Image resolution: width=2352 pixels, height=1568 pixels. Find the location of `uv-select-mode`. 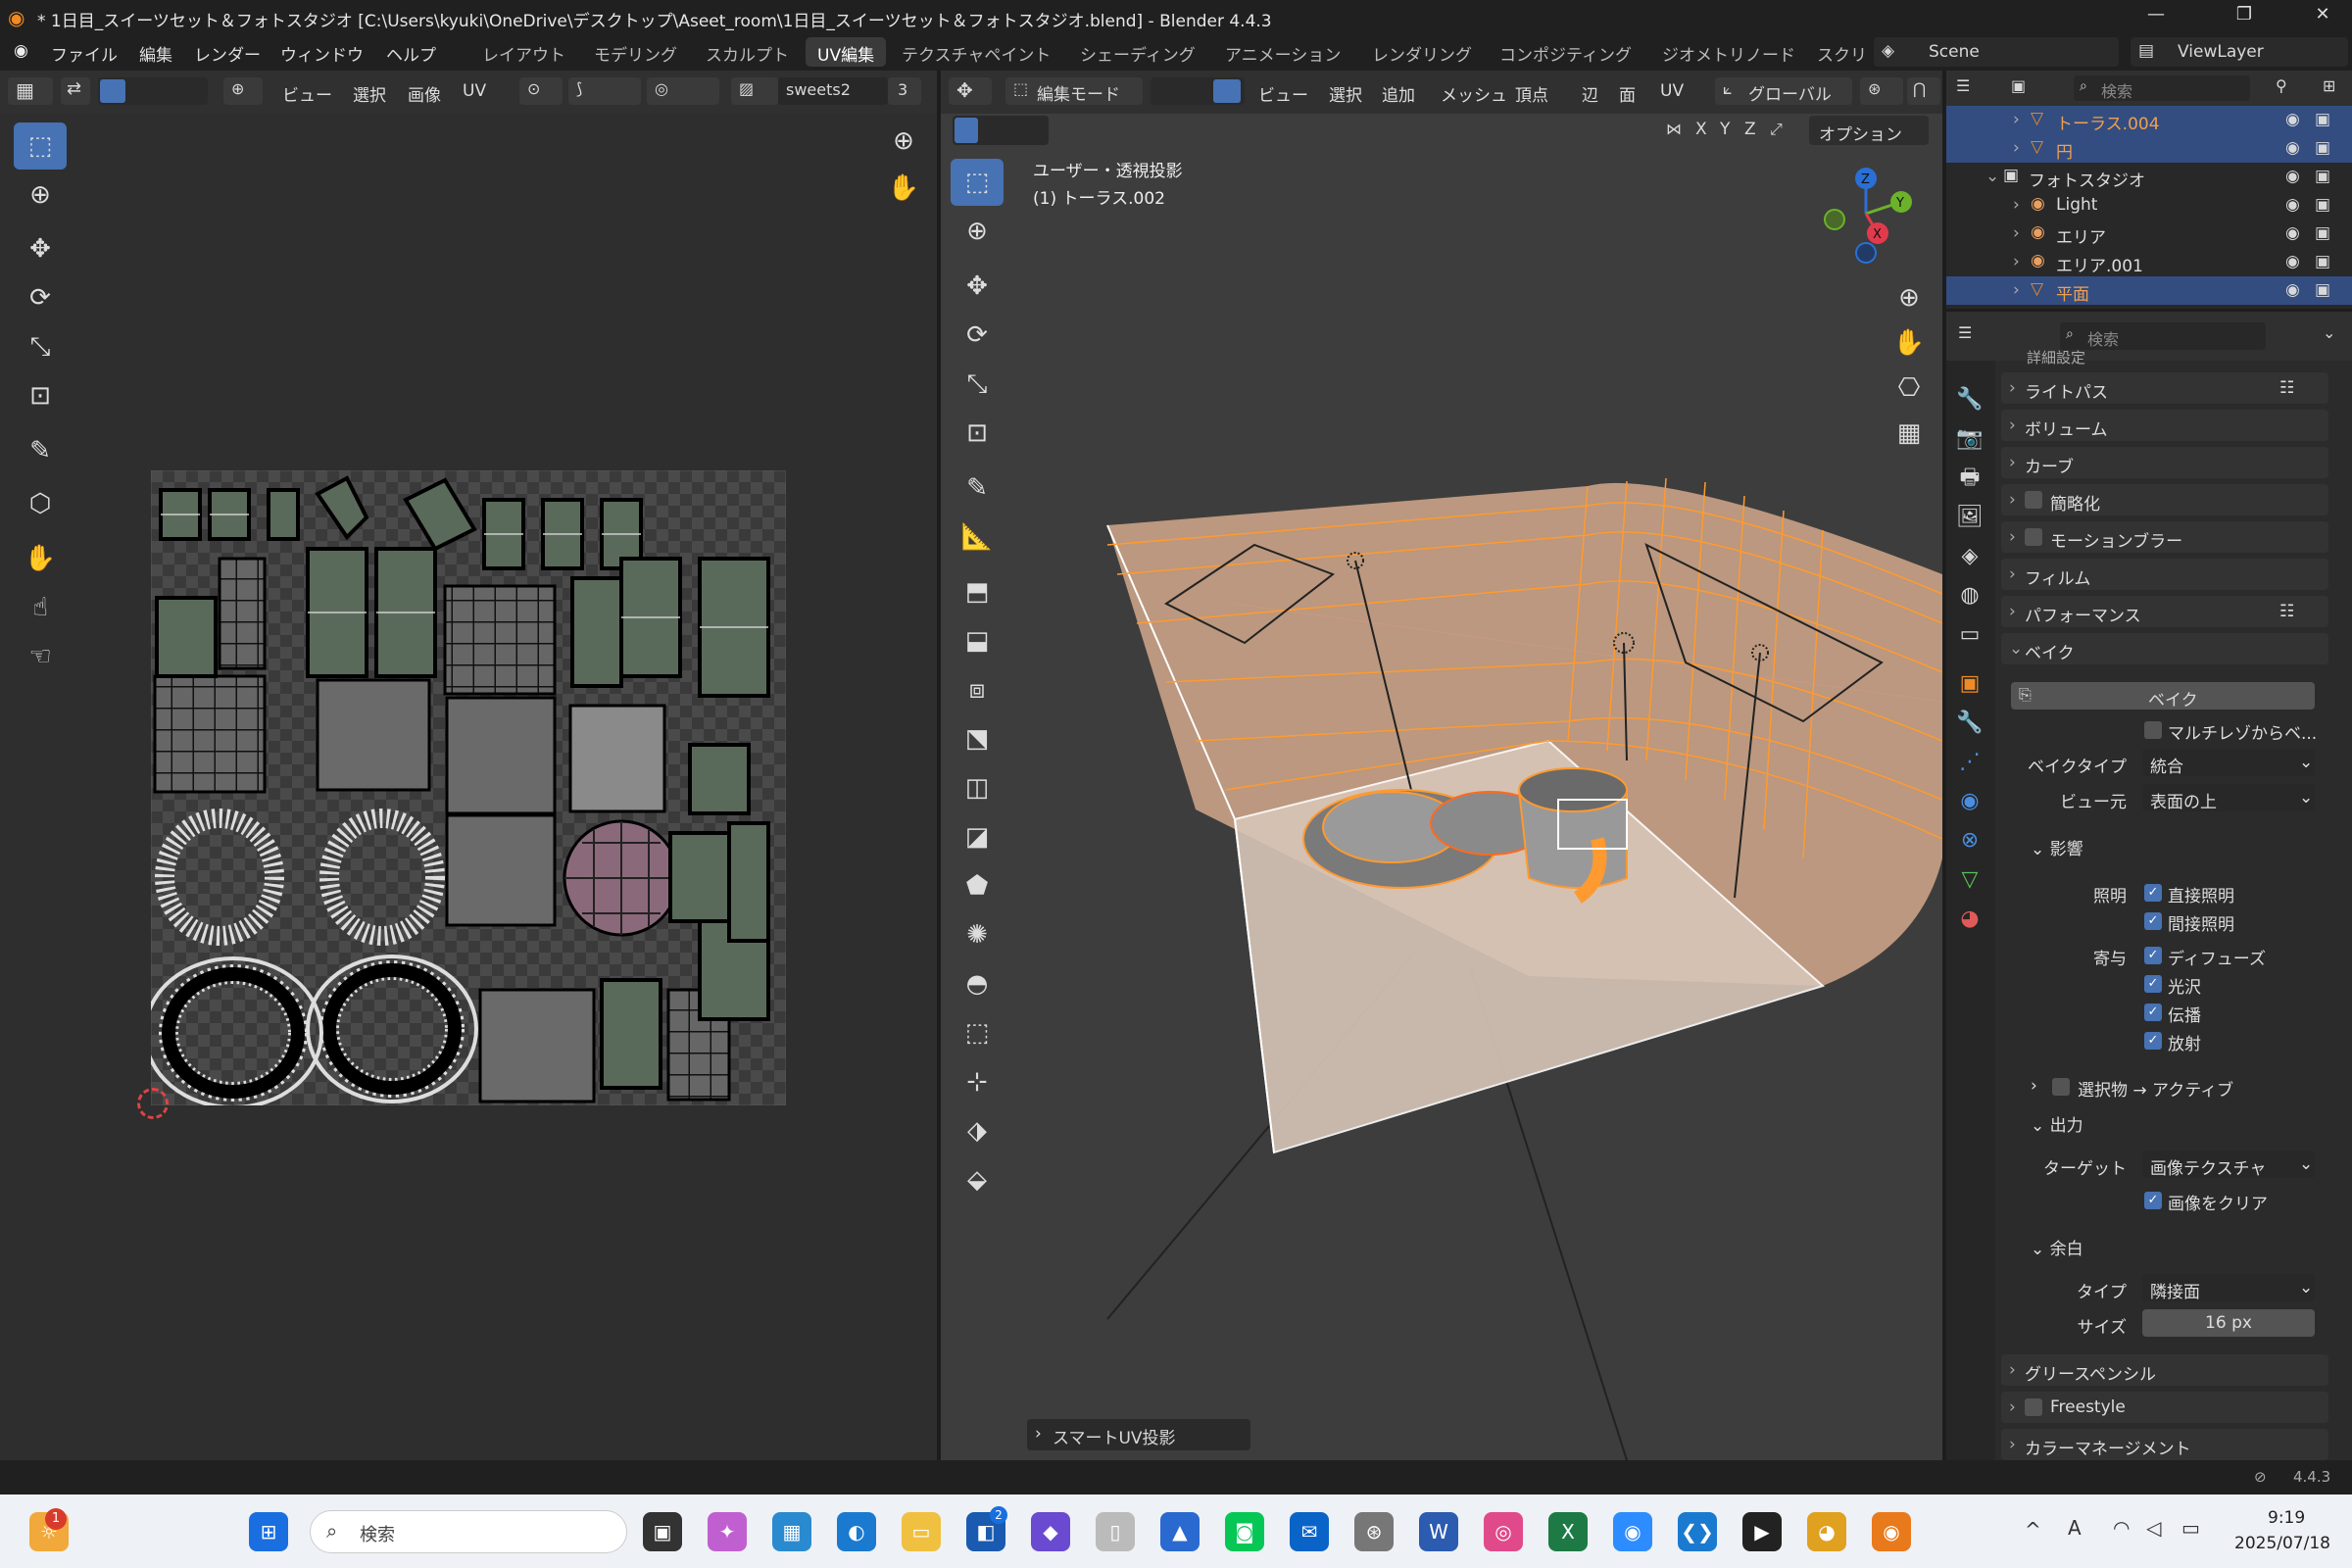

uv-select-mode is located at coordinates (153, 91).